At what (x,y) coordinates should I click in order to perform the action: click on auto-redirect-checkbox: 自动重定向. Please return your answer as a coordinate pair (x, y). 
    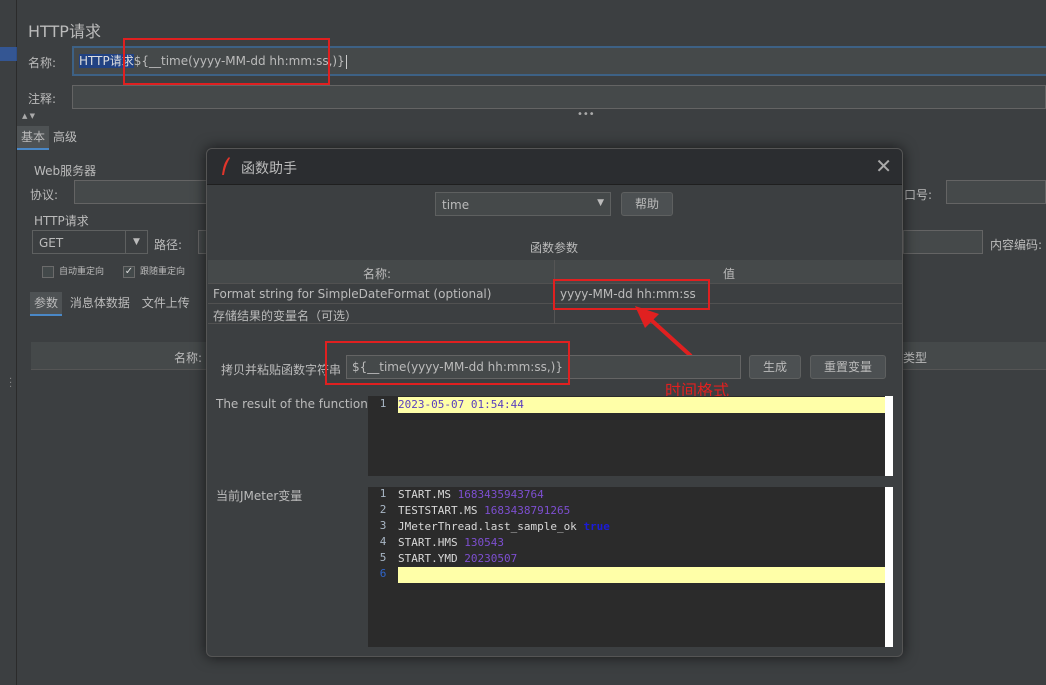
    Looking at the image, I should click on (73, 271).